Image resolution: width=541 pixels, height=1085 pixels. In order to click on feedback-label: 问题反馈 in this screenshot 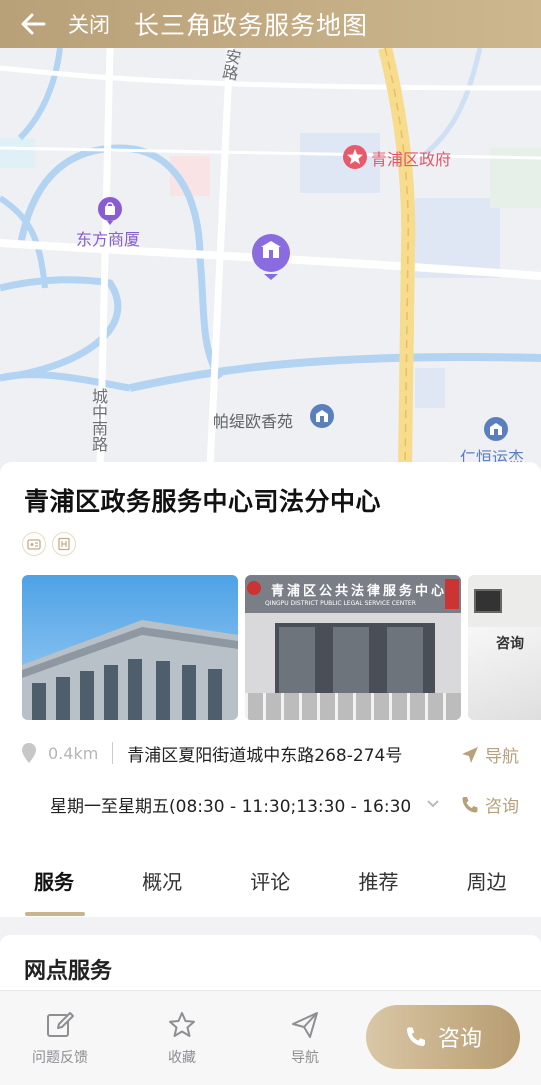, I will do `click(60, 1058)`.